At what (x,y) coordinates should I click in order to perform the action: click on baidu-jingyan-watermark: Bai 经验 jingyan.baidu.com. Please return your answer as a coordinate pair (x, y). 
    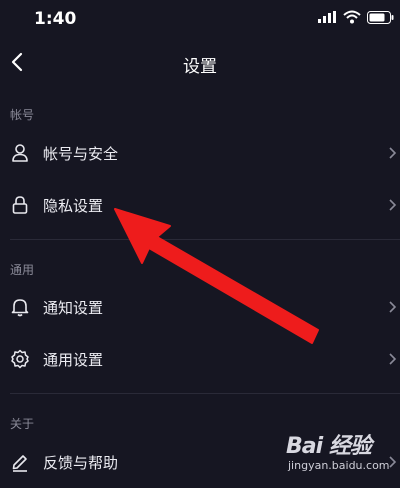
    Looking at the image, I should click on (343, 454).